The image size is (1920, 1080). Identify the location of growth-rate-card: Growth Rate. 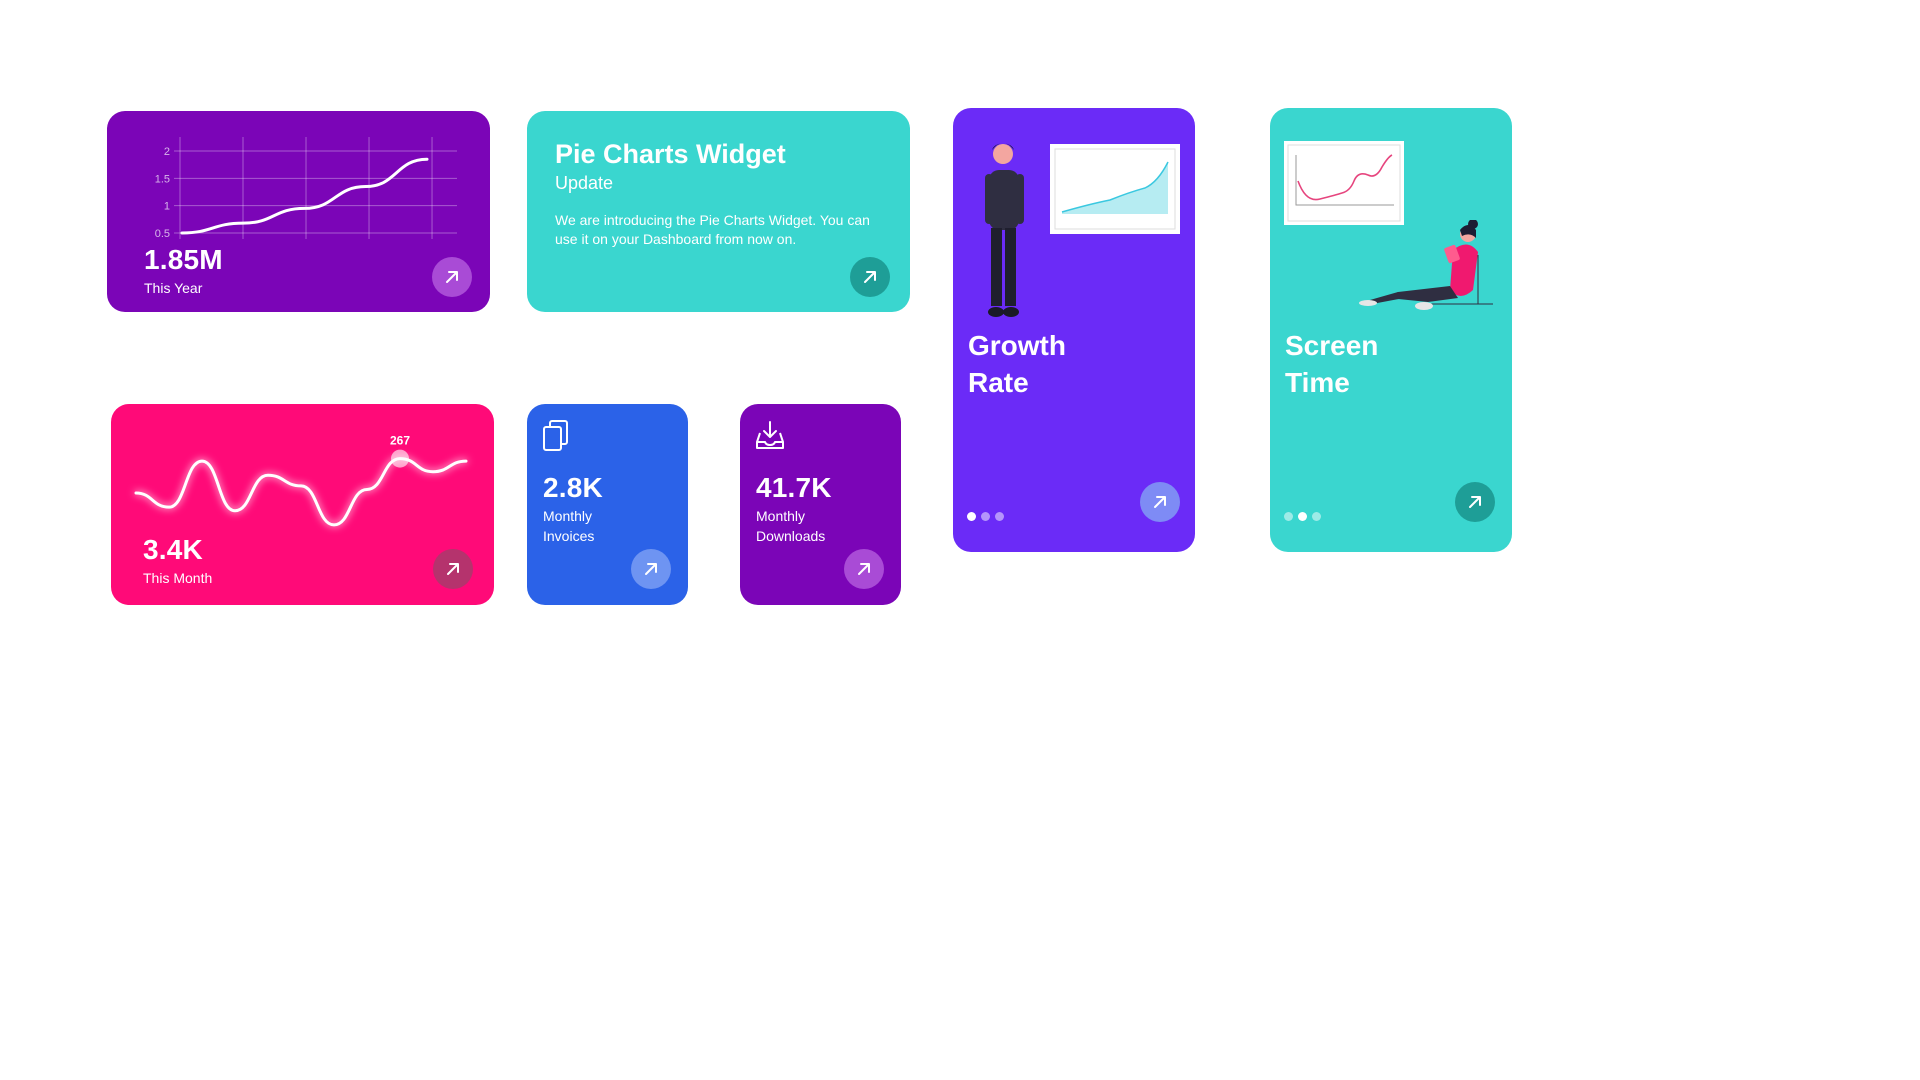
(1074, 330).